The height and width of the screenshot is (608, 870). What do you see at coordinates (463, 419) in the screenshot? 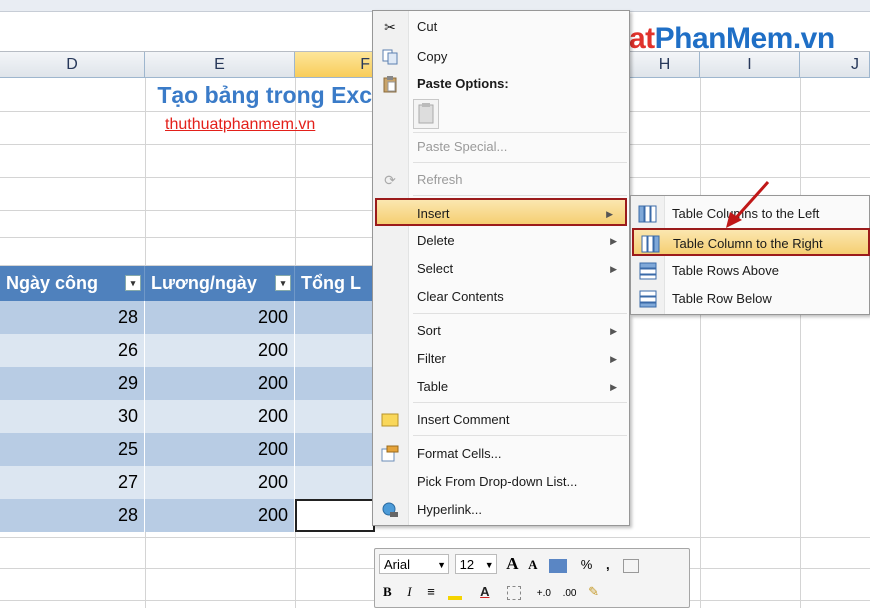
I see `menu-label: Insert Comment` at bounding box center [463, 419].